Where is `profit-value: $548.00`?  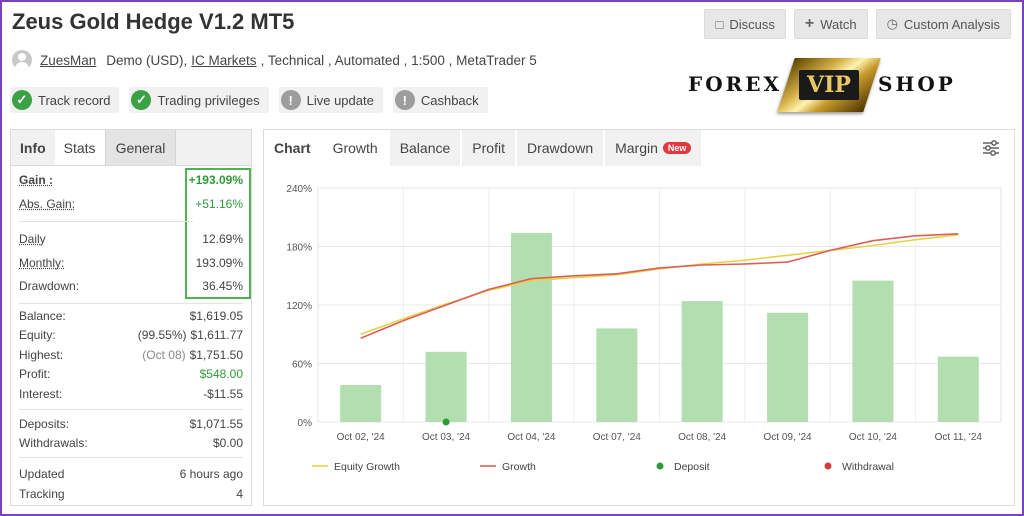
profit-value: $548.00 is located at coordinates (221, 374).